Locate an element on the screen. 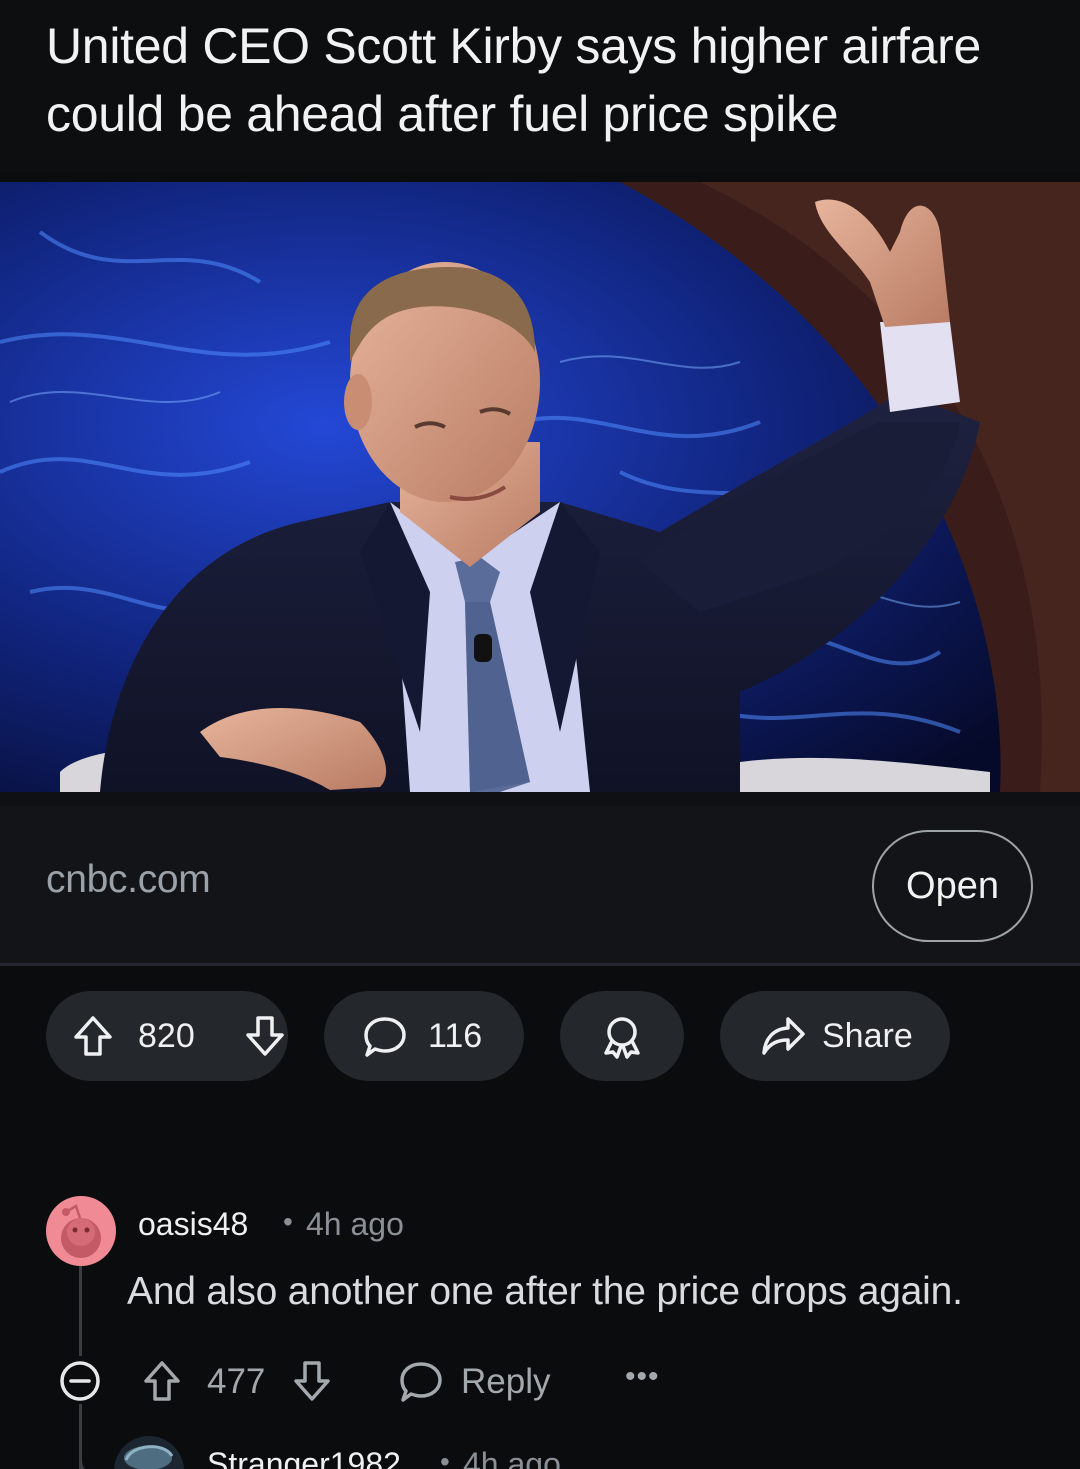 This screenshot has height=1469, width=1080. link-domain: cnbc.com is located at coordinates (128, 880).